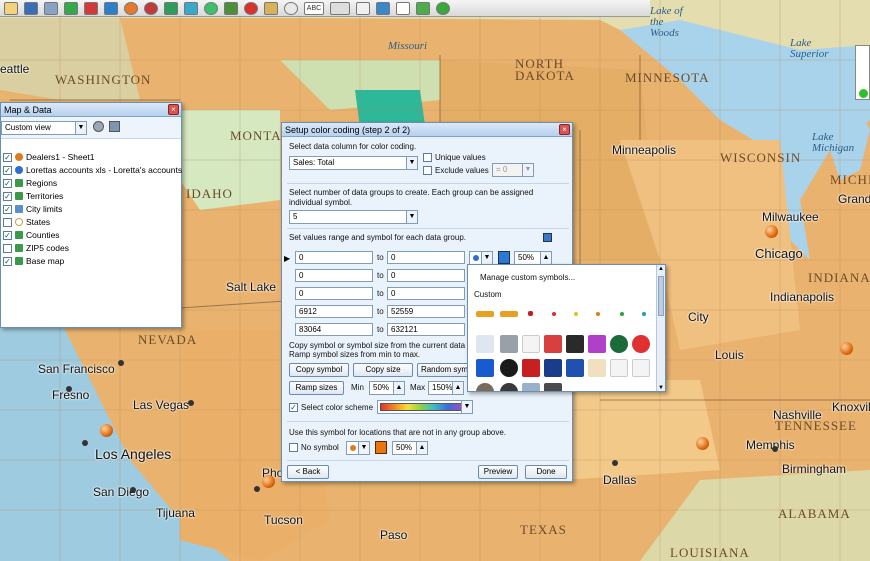 This screenshot has width=870, height=561. Describe the element at coordinates (171, 8) in the screenshot. I see `territory-tool-icon` at that location.